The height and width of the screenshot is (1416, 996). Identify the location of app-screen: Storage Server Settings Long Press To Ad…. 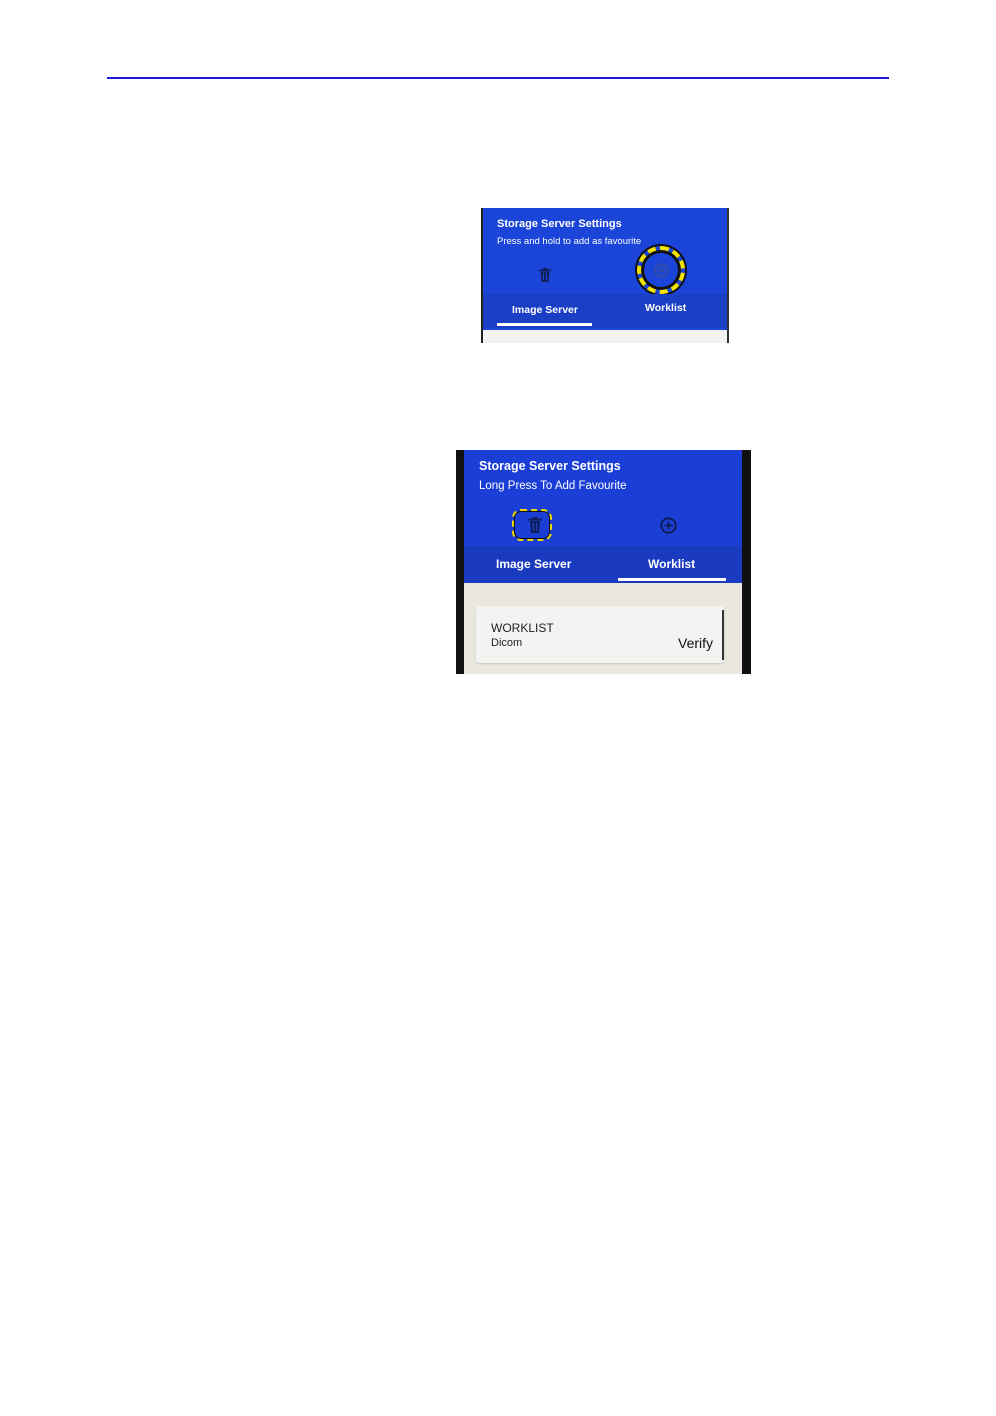
(603, 562).